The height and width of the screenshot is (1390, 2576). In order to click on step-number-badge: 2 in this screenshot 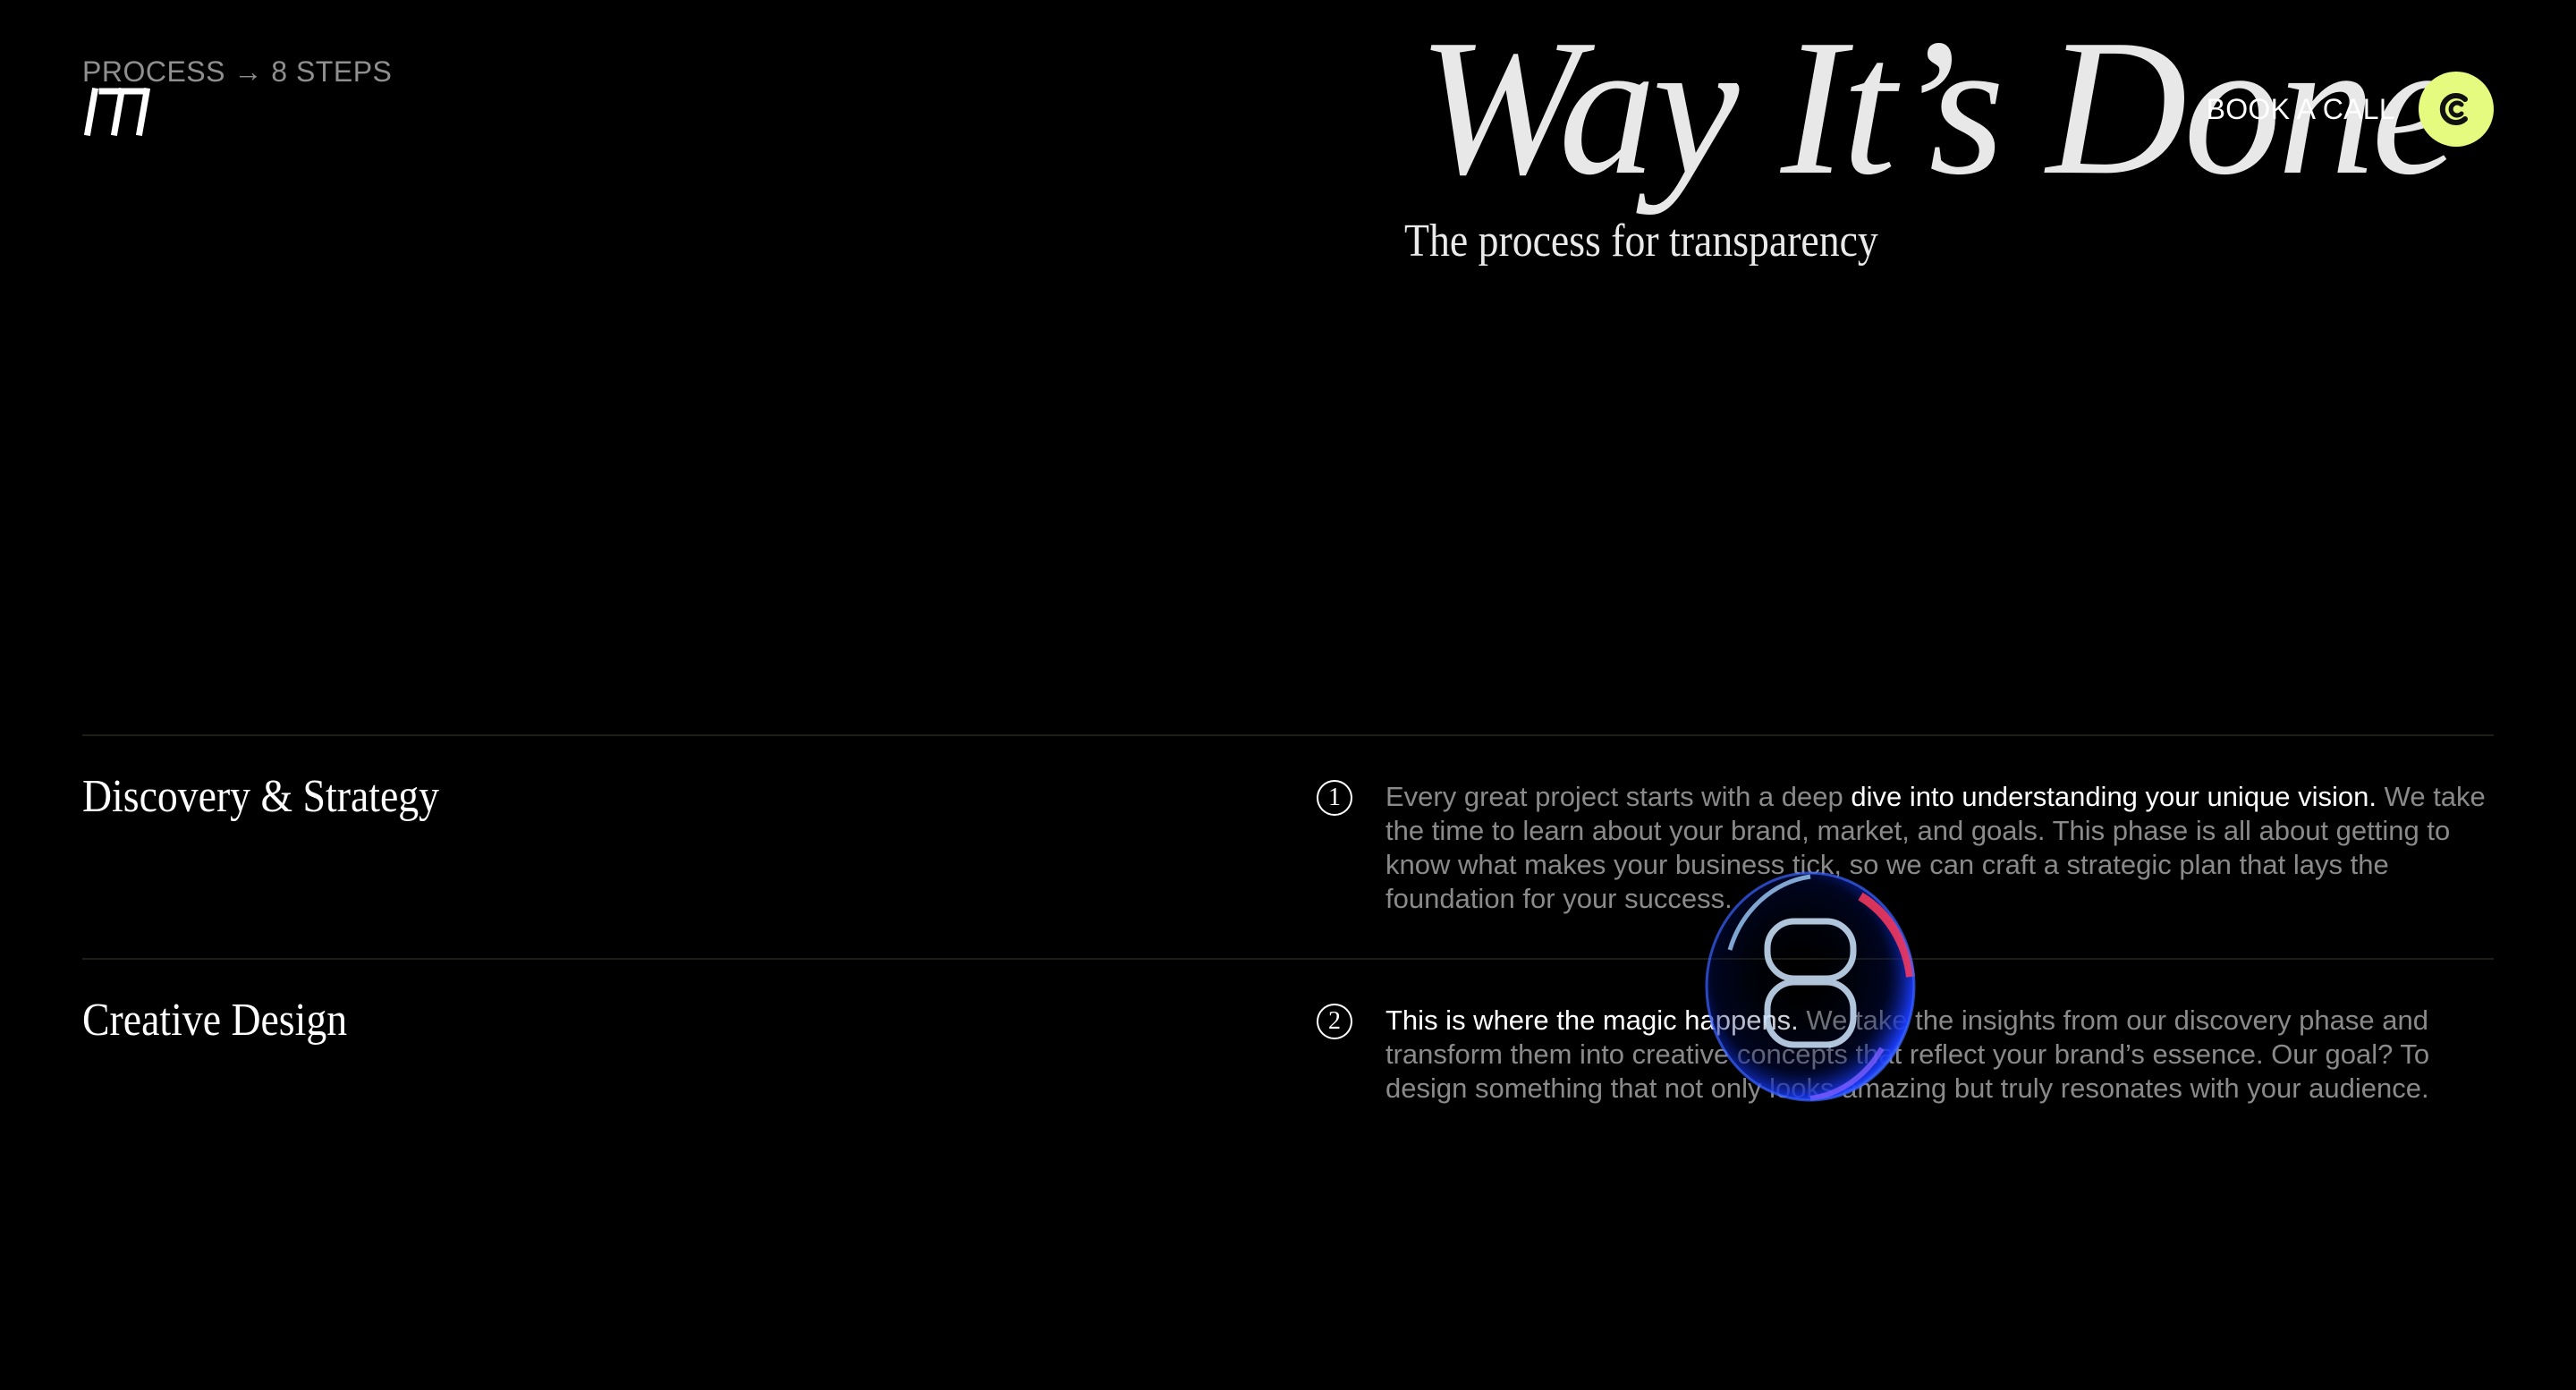, I will do `click(1334, 1021)`.